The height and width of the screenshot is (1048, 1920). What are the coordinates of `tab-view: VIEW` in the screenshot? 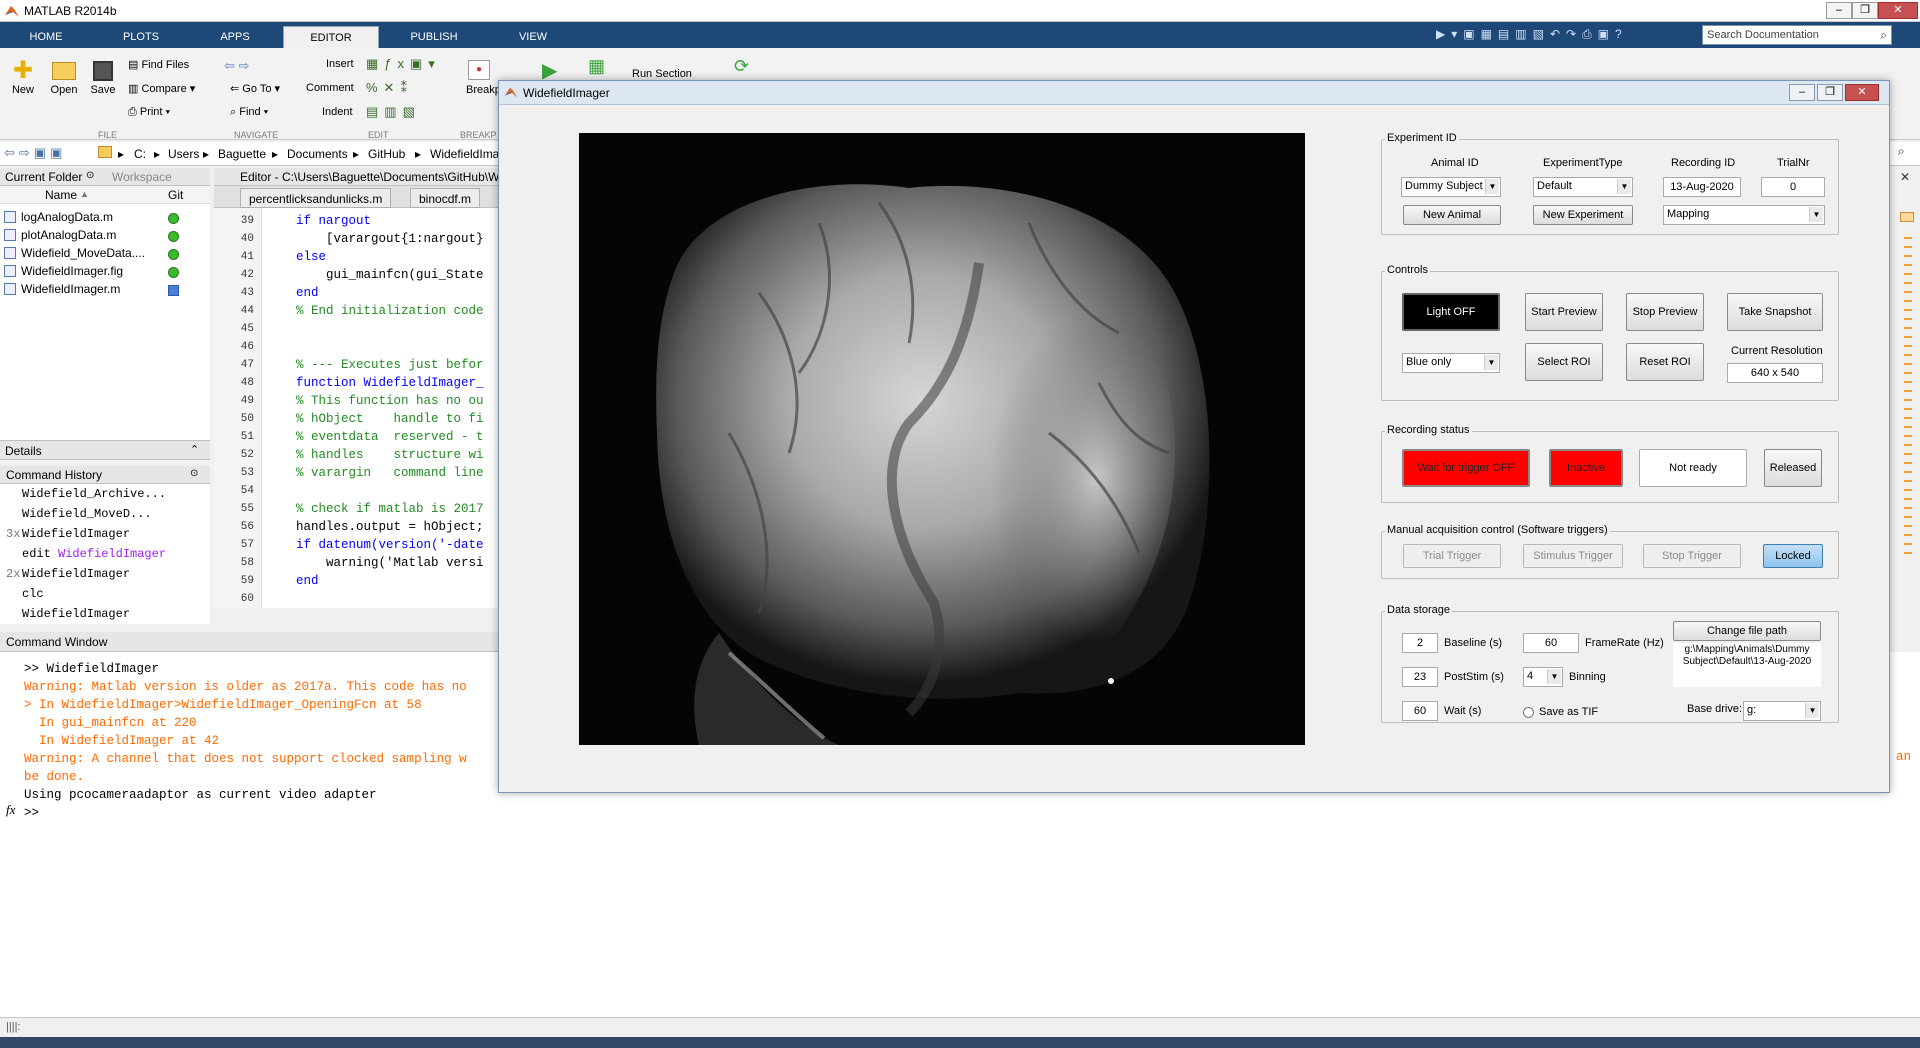 It's located at (533, 37).